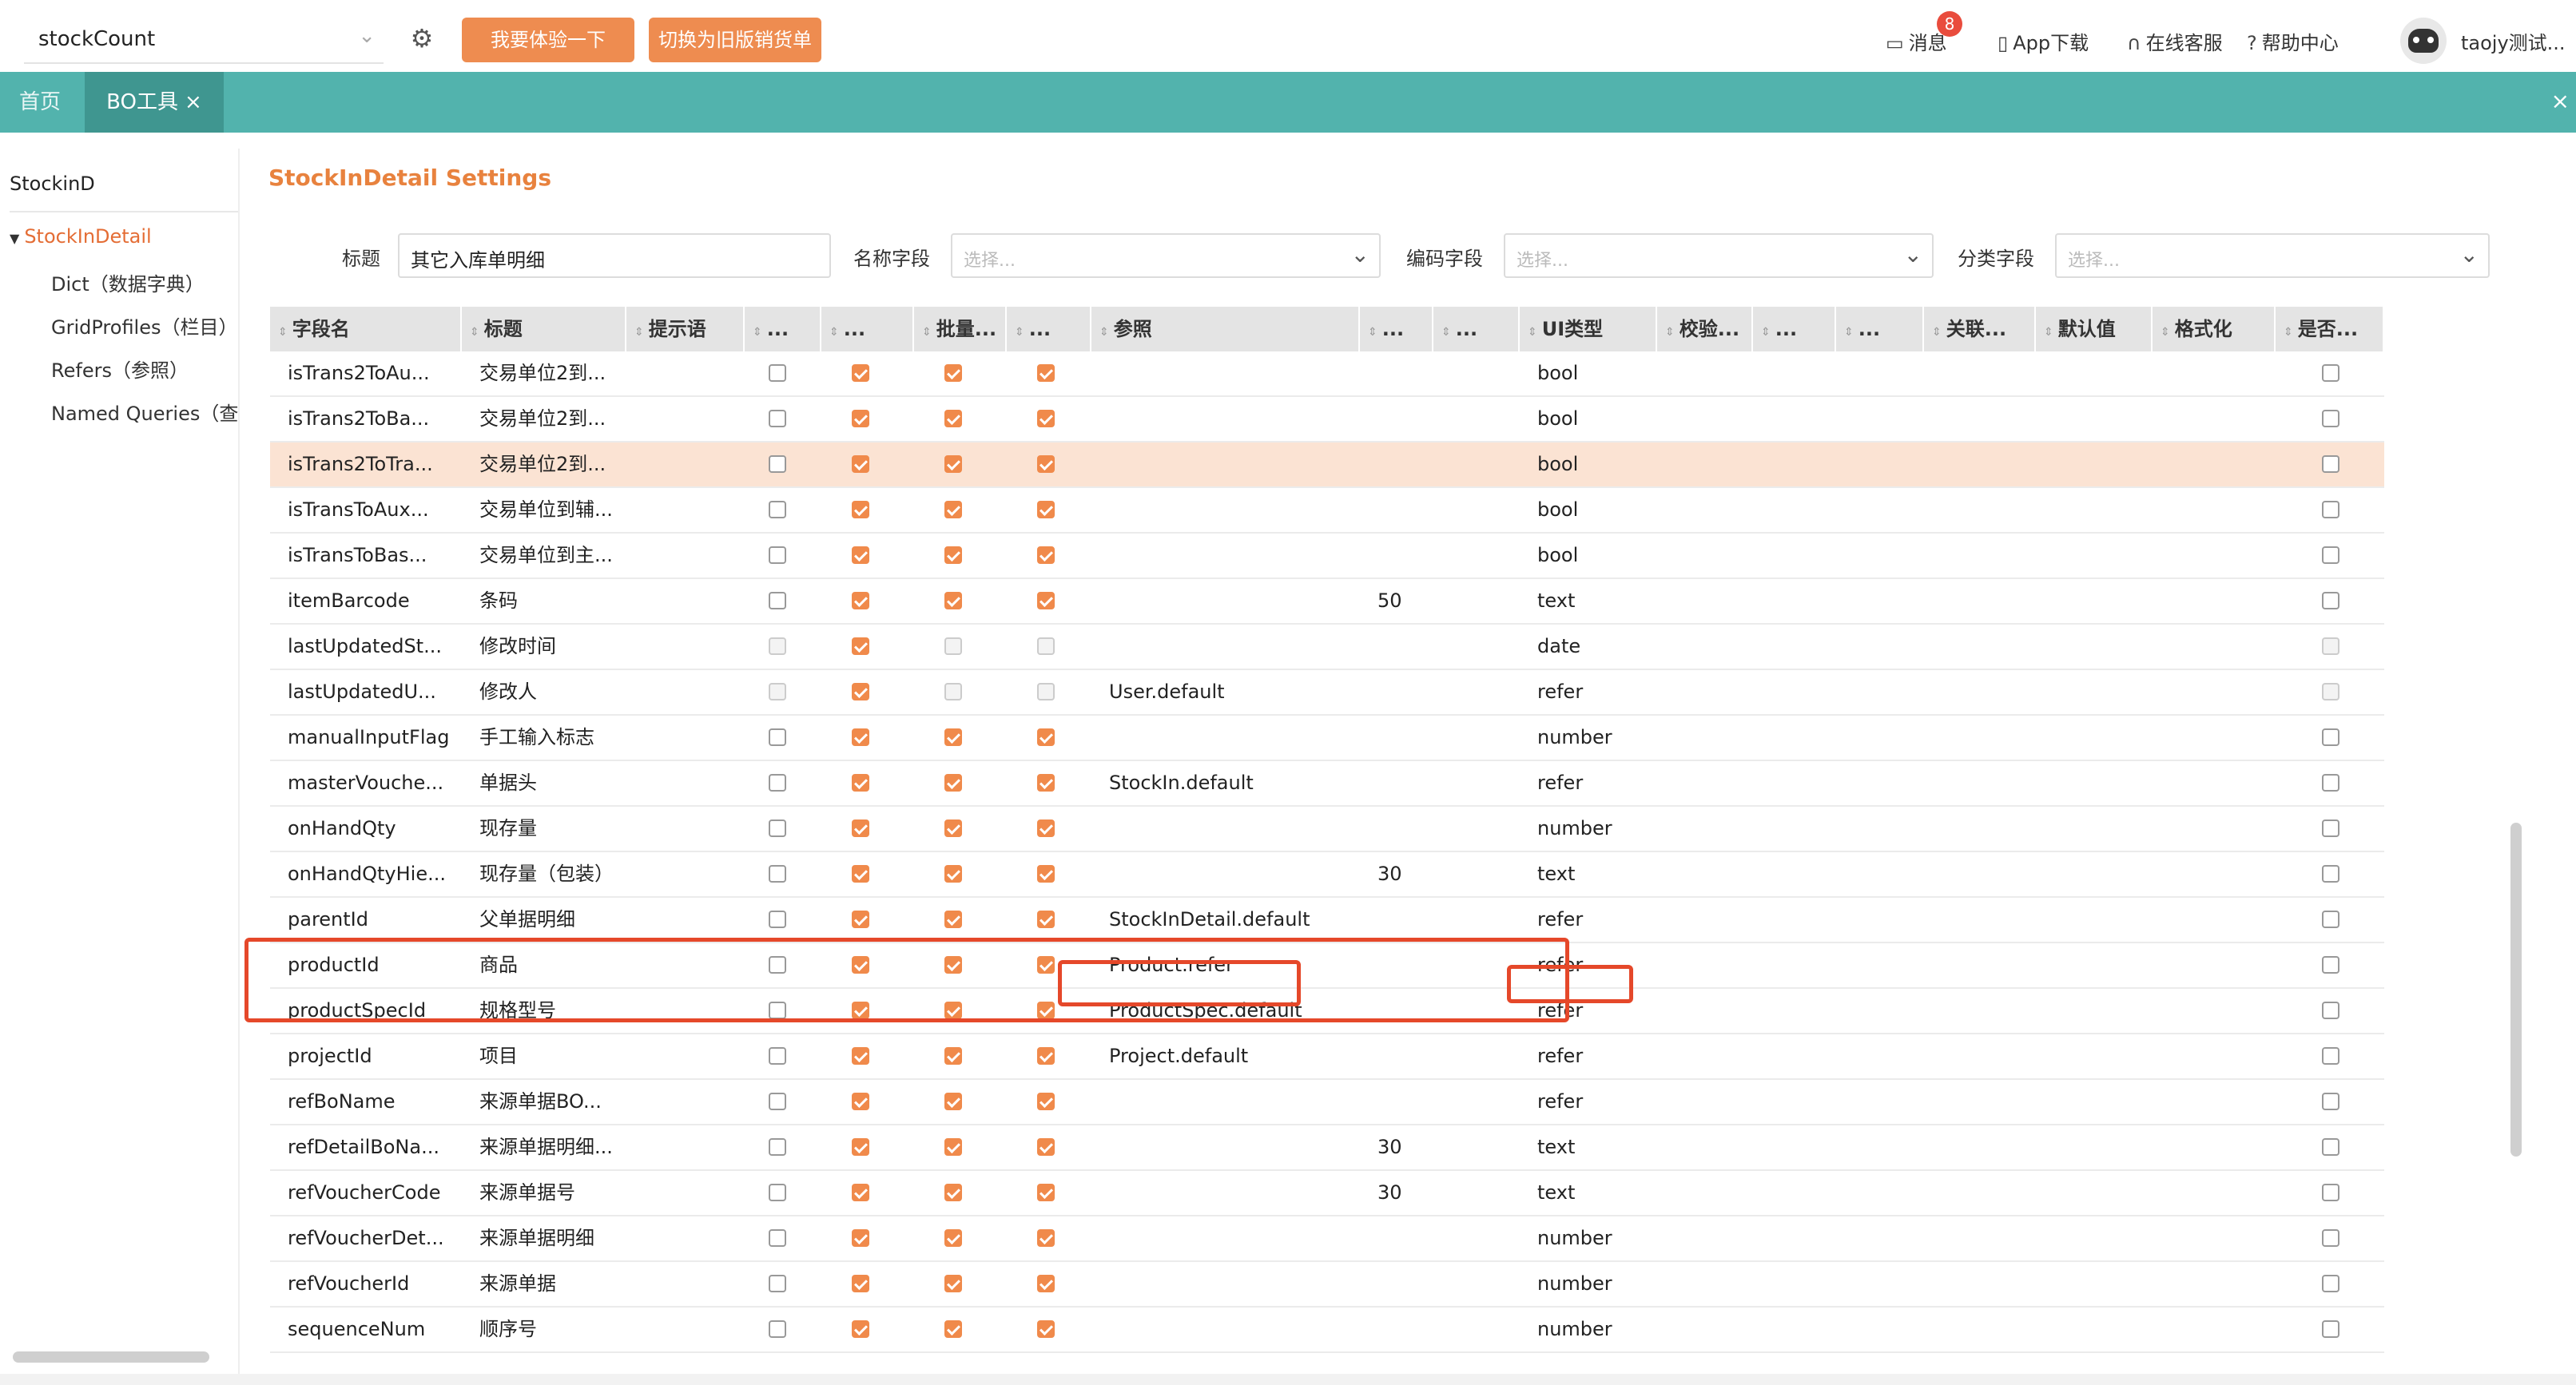  Describe the element at coordinates (2293, 41) in the screenshot. I see `help-center-link: ? 帮助中心` at that location.